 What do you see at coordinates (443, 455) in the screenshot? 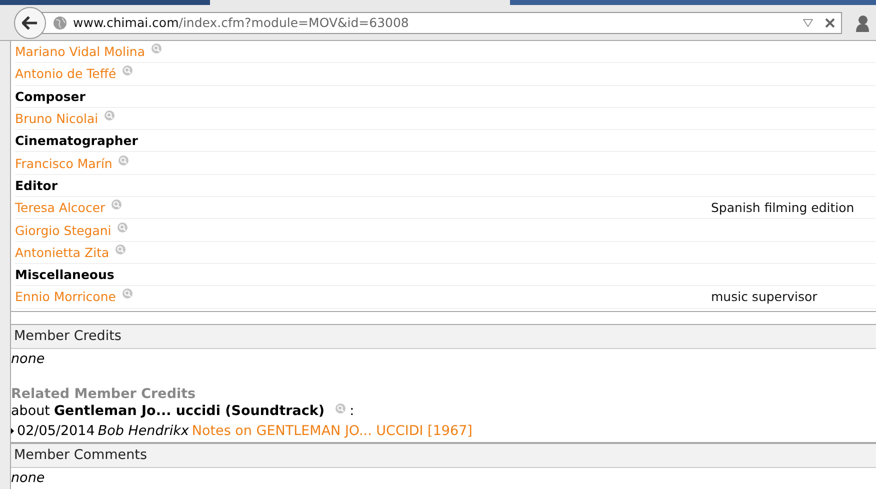
I see `section-header: Member Comments` at bounding box center [443, 455].